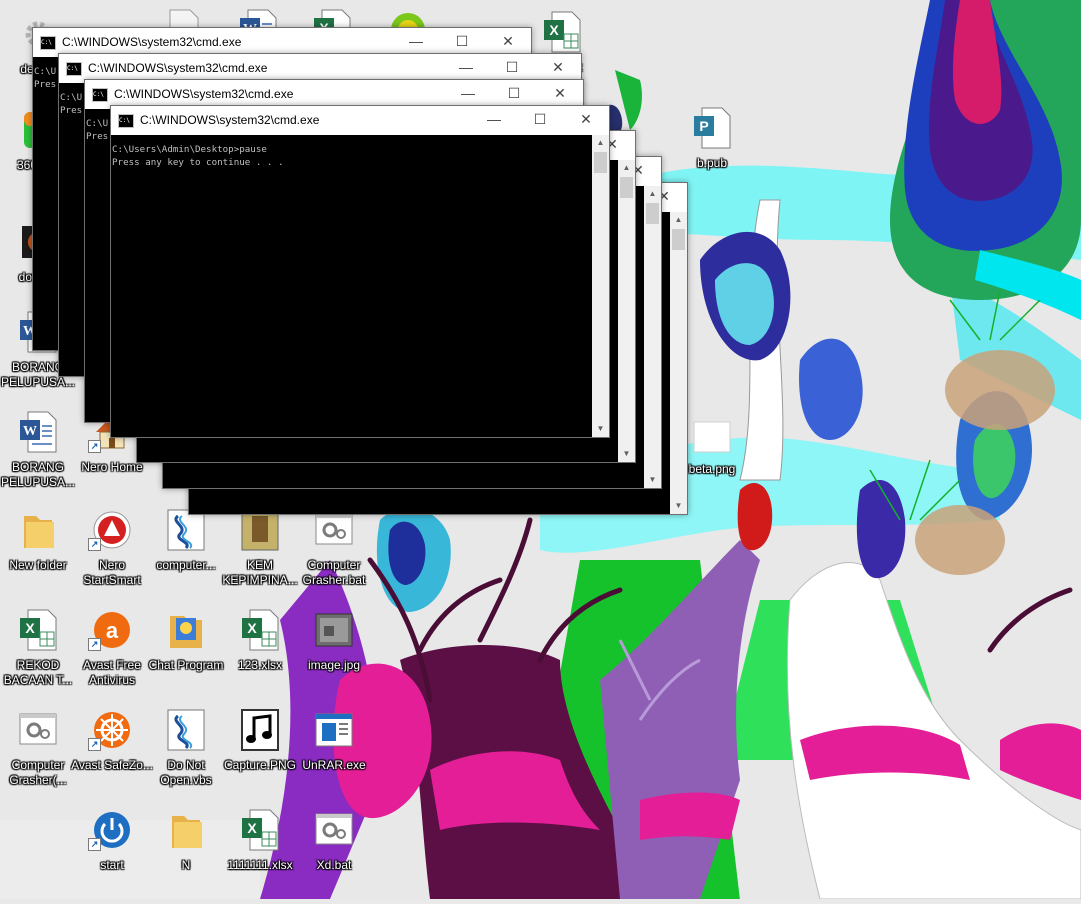 The width and height of the screenshot is (1081, 904). What do you see at coordinates (112, 856) in the screenshot?
I see `desktop-icon: ↗ start` at bounding box center [112, 856].